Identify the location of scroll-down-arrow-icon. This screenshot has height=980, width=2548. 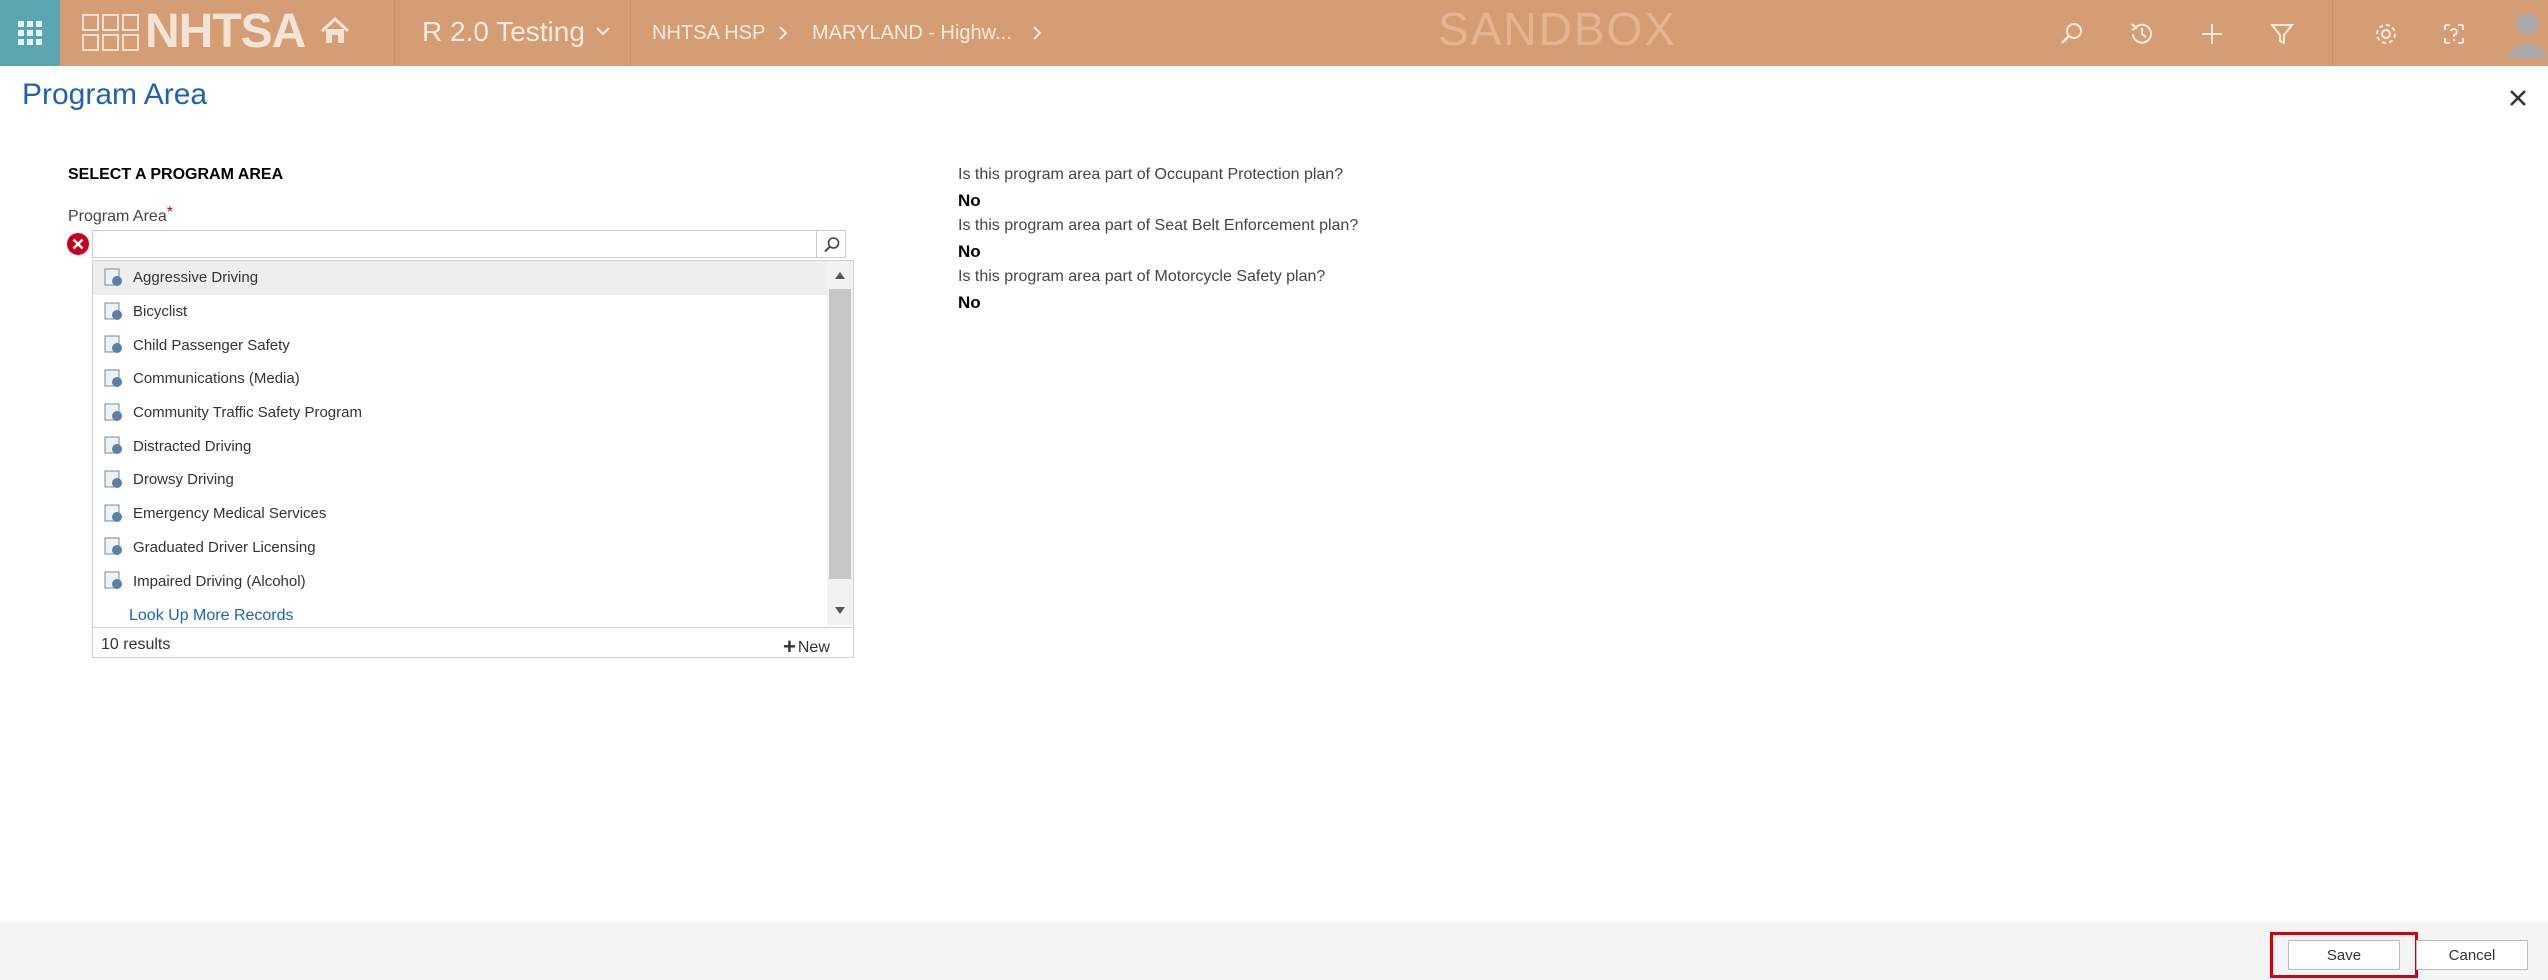
(840, 611).